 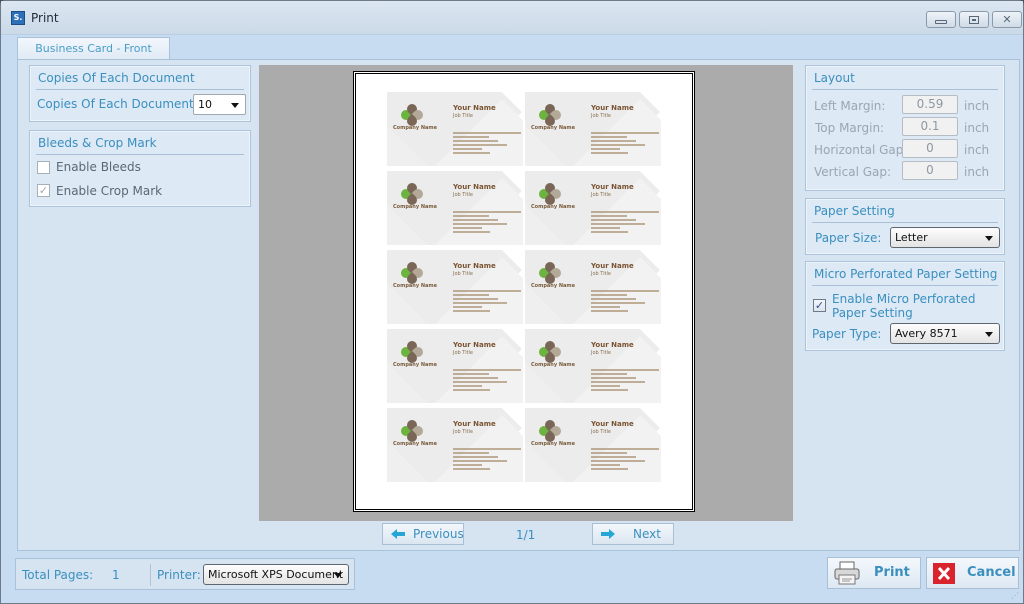 I want to click on horizontal-gap-unit: inch, so click(x=977, y=150).